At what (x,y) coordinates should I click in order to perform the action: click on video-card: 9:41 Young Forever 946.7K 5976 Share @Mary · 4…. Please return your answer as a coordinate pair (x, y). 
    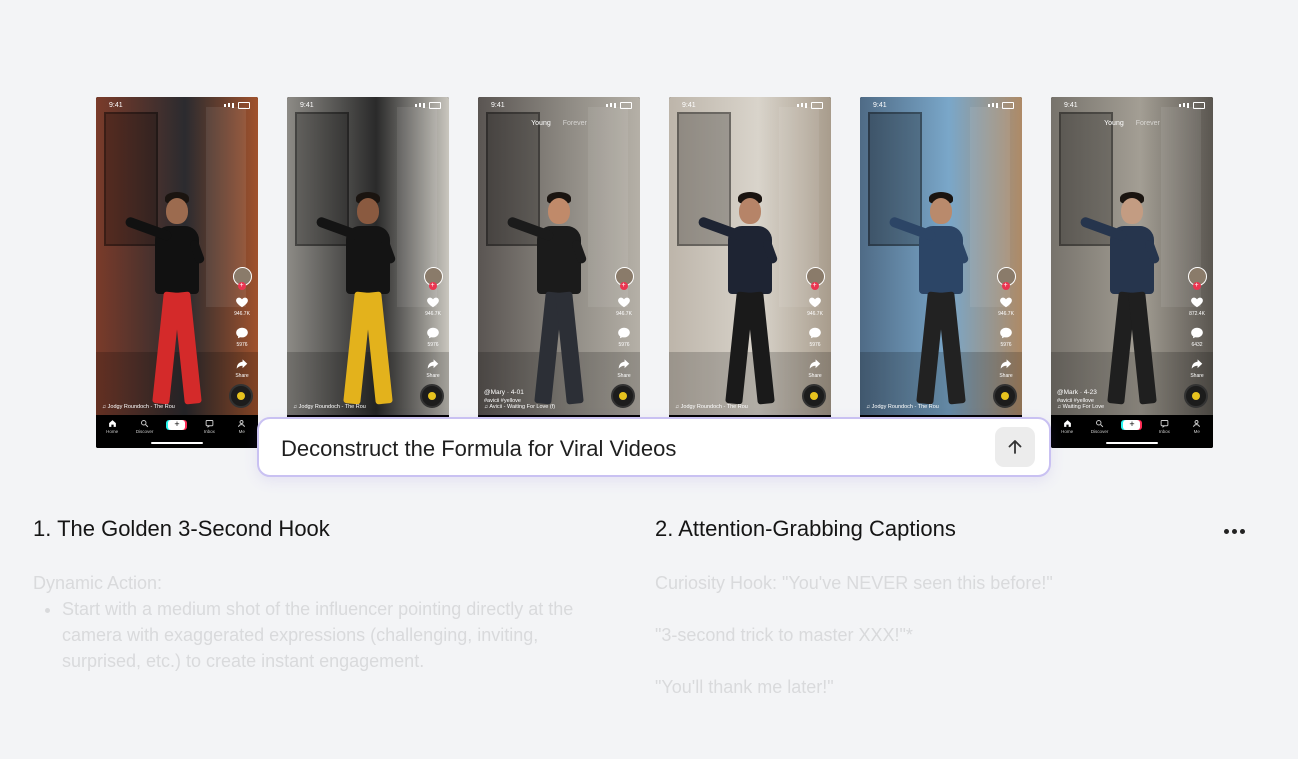
    Looking at the image, I should click on (559, 272).